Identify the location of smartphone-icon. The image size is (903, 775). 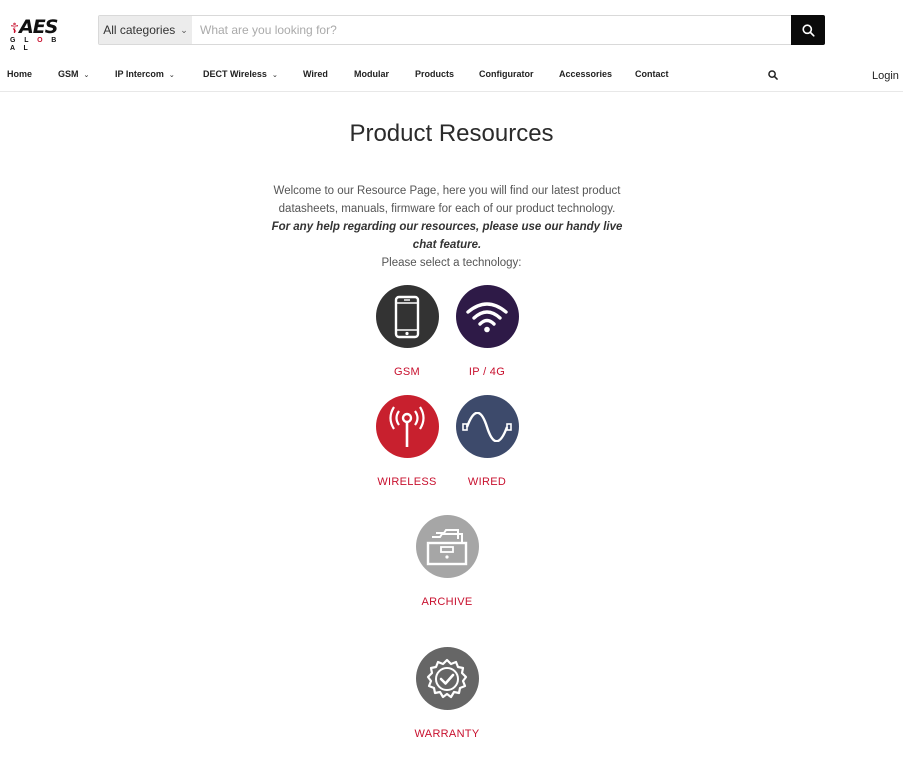
(407, 316).